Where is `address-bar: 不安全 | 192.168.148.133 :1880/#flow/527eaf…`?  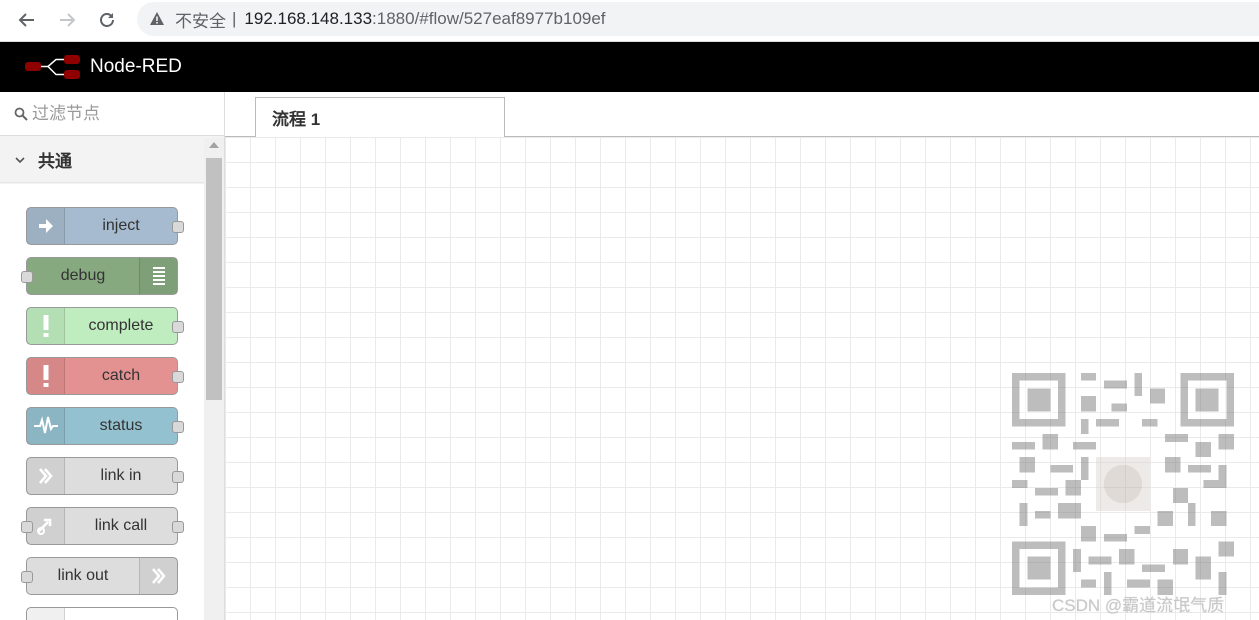 address-bar: 不安全 | 192.168.148.133 :1880/#flow/527eaf… is located at coordinates (698, 19).